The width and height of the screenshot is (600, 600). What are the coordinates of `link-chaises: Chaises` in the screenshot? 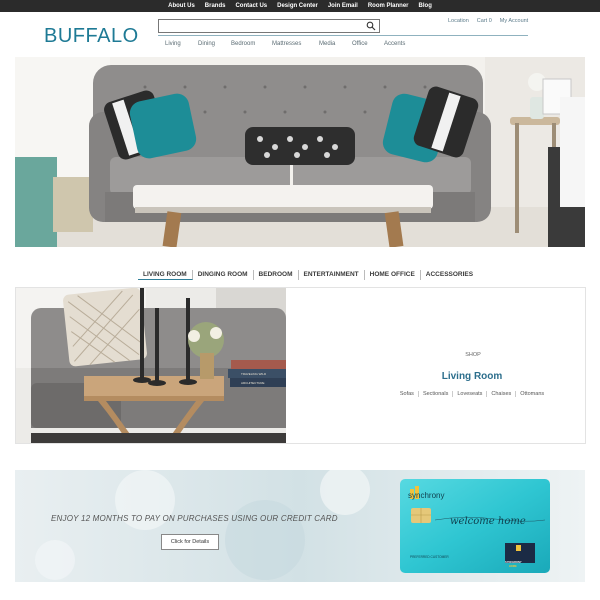 It's located at (502, 394).